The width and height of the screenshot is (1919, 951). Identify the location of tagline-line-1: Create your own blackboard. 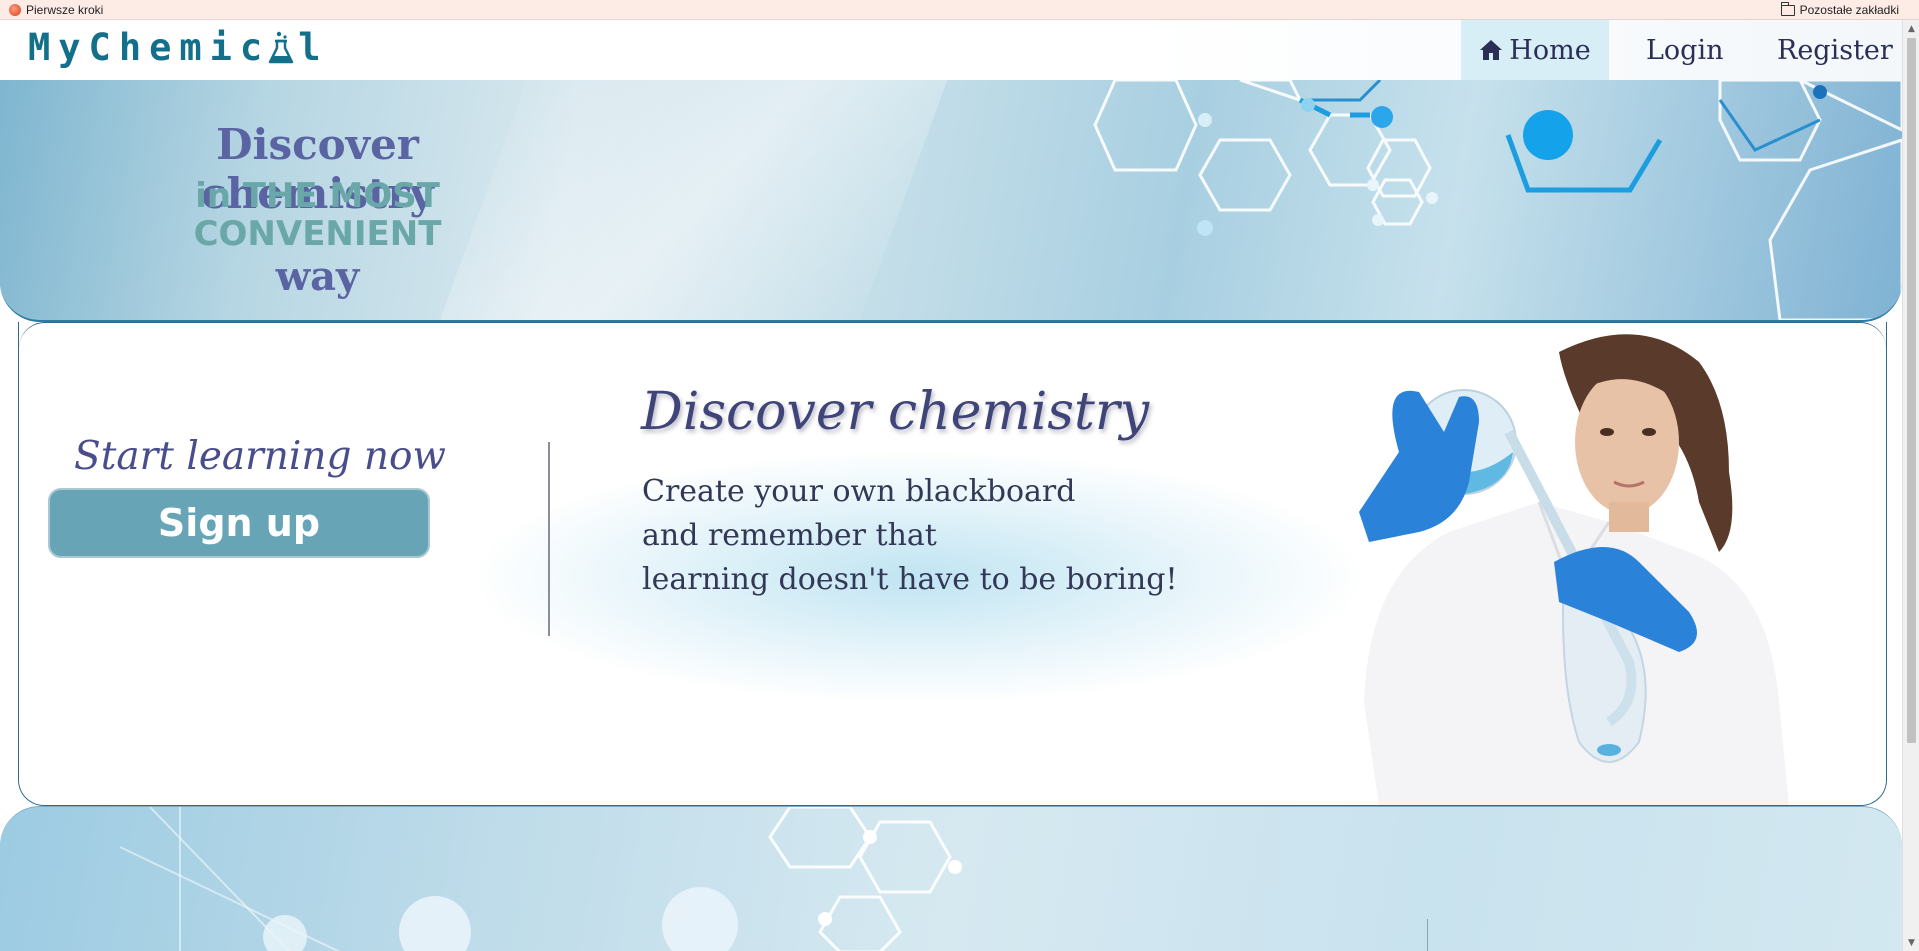
(859, 491).